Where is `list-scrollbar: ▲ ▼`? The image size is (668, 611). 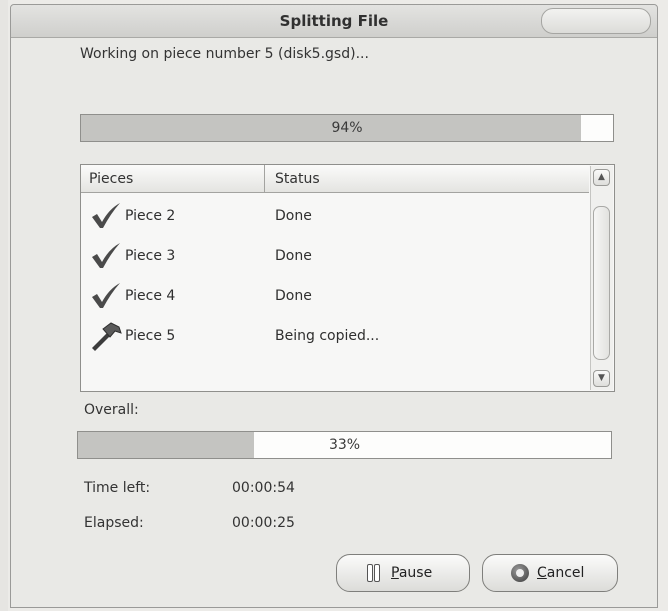
list-scrollbar: ▲ ▼ is located at coordinates (601, 278).